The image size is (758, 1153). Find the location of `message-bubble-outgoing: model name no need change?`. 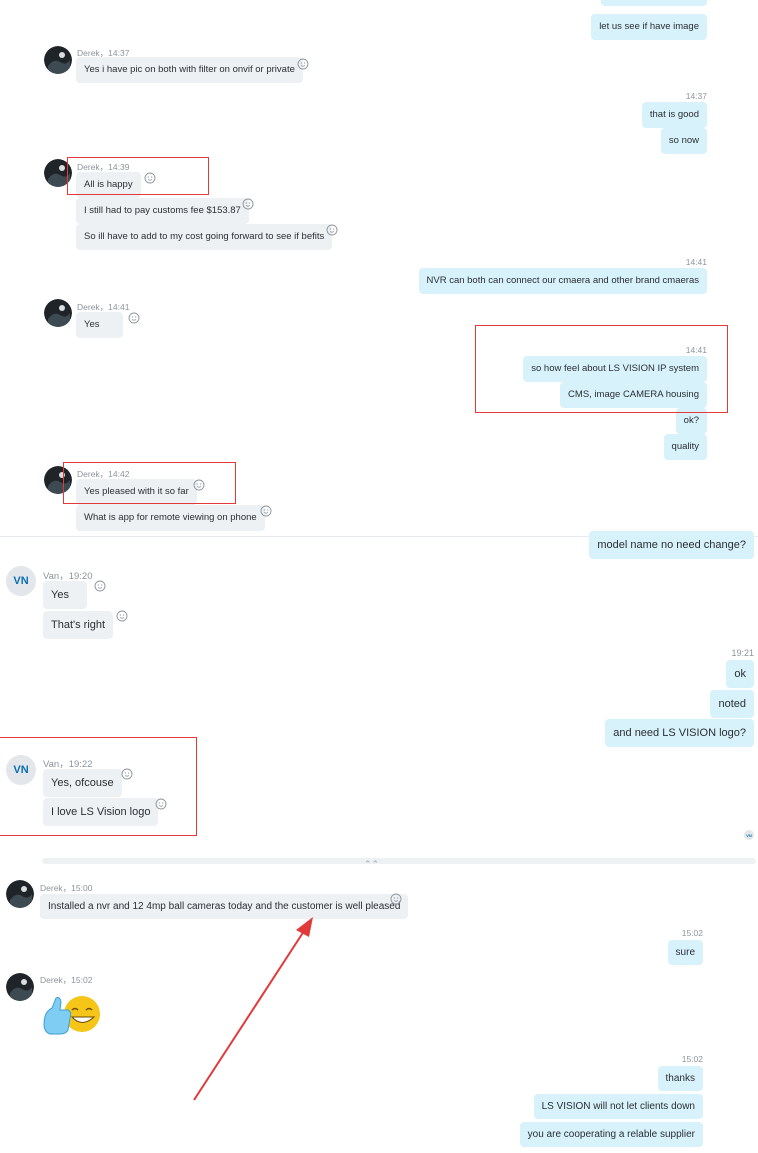

message-bubble-outgoing: model name no need change? is located at coordinates (671, 545).